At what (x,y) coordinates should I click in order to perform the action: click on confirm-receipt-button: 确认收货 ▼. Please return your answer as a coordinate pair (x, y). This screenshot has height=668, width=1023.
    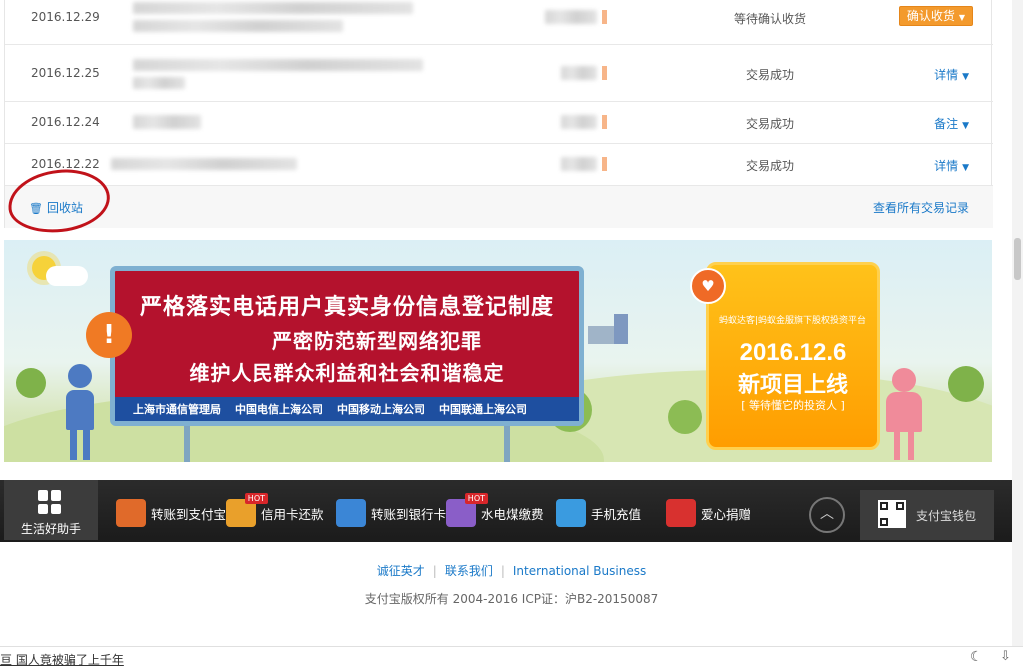
    Looking at the image, I should click on (936, 16).